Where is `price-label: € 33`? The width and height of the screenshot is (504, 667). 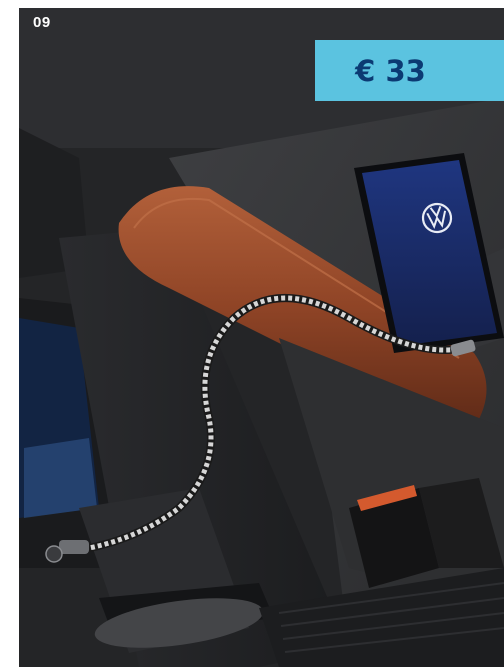
price-label: € 33 is located at coordinates (390, 70).